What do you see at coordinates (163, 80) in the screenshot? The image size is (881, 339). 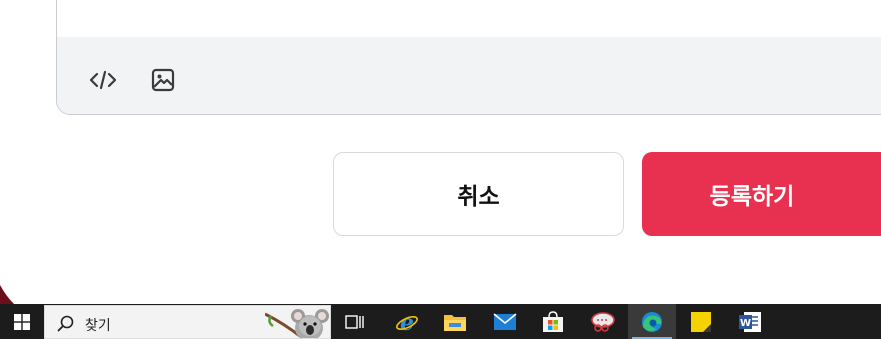 I see `image-icon` at bounding box center [163, 80].